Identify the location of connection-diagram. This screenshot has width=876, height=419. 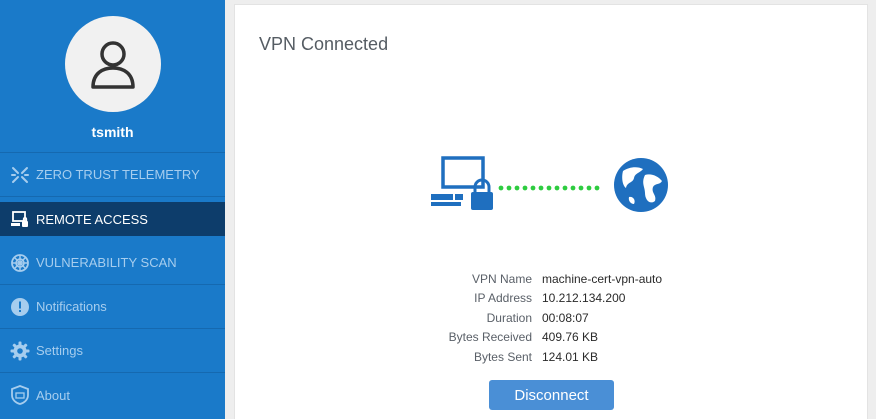
(549, 184).